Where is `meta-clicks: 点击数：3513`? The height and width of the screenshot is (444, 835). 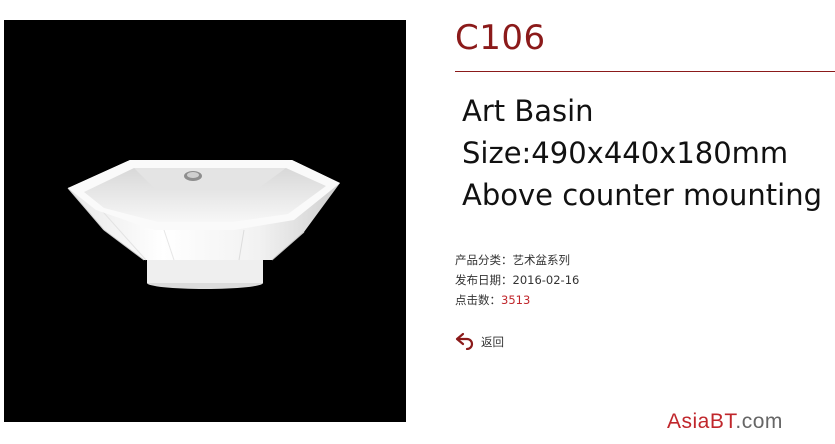 meta-clicks: 点击数：3513 is located at coordinates (517, 300).